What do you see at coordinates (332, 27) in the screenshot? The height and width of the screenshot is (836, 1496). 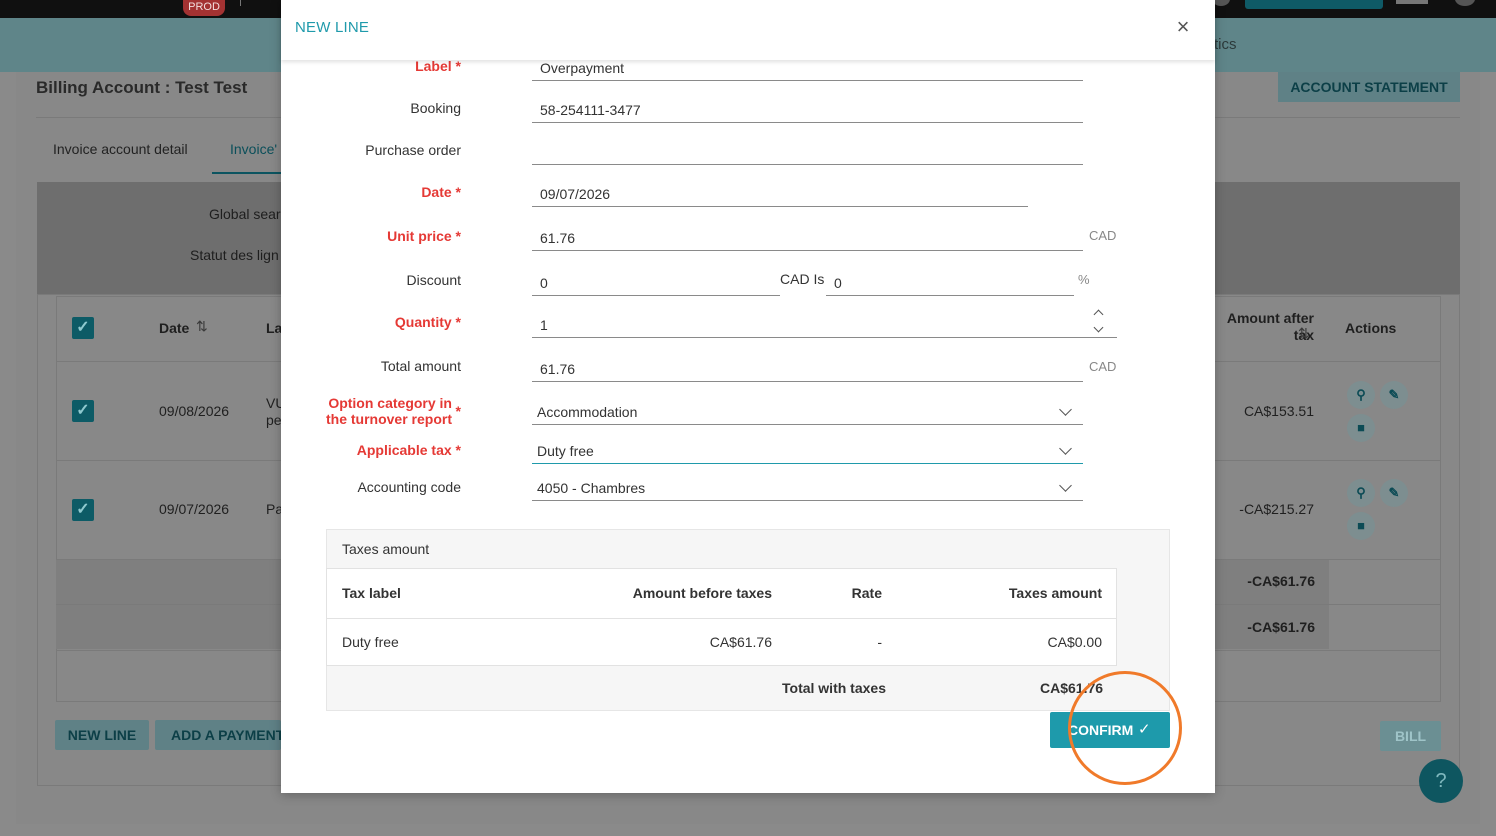 I see `modal-title: NEW LINE` at bounding box center [332, 27].